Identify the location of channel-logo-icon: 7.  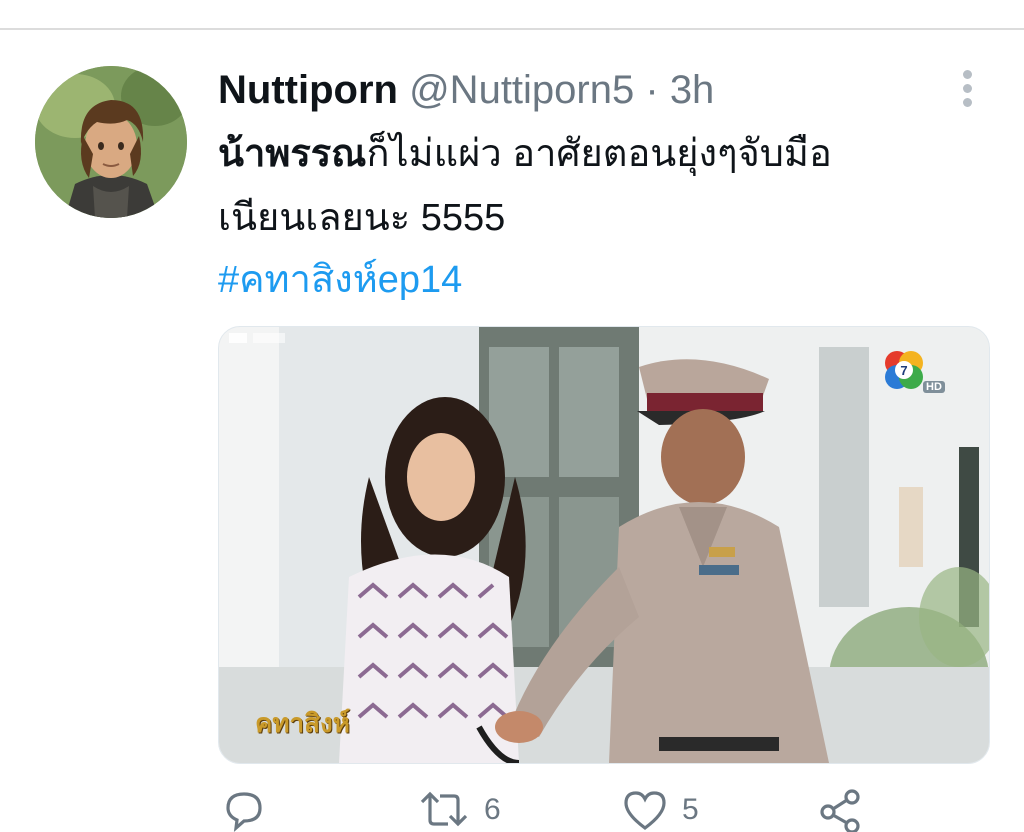
(904, 370).